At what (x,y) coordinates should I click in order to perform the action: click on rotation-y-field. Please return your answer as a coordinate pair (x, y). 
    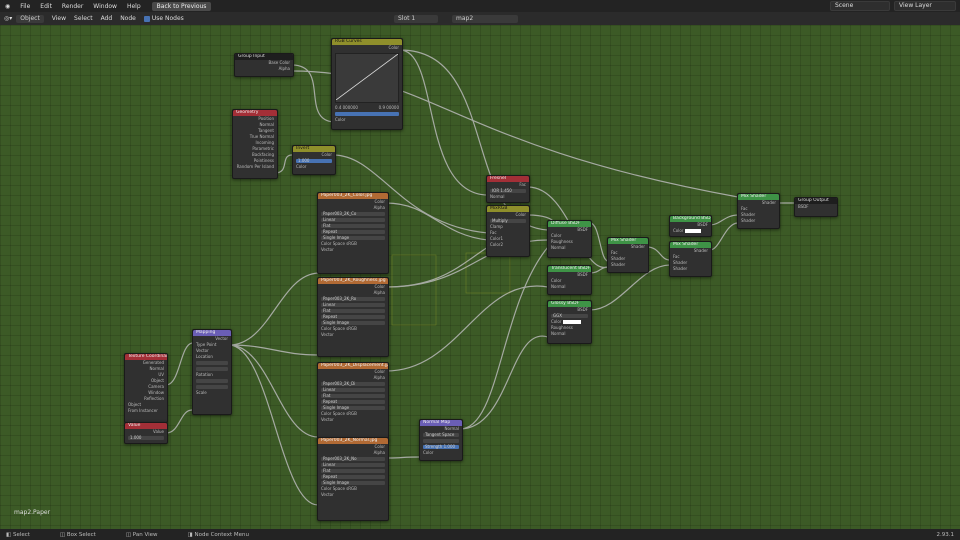
    Looking at the image, I should click on (212, 387).